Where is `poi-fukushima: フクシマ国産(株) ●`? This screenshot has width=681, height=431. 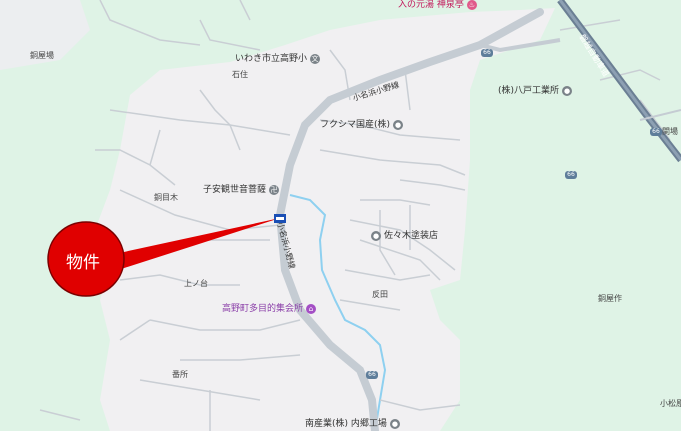
poi-fukushima: フクシマ国産(株) ● is located at coordinates (362, 125).